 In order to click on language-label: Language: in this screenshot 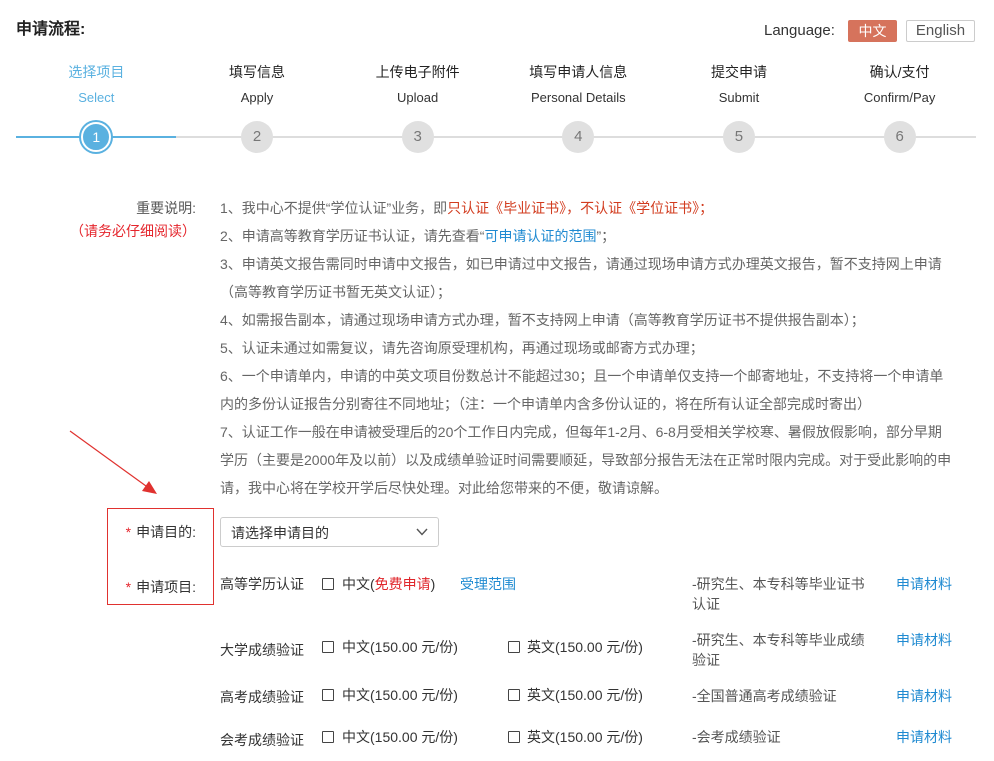, I will do `click(799, 30)`.